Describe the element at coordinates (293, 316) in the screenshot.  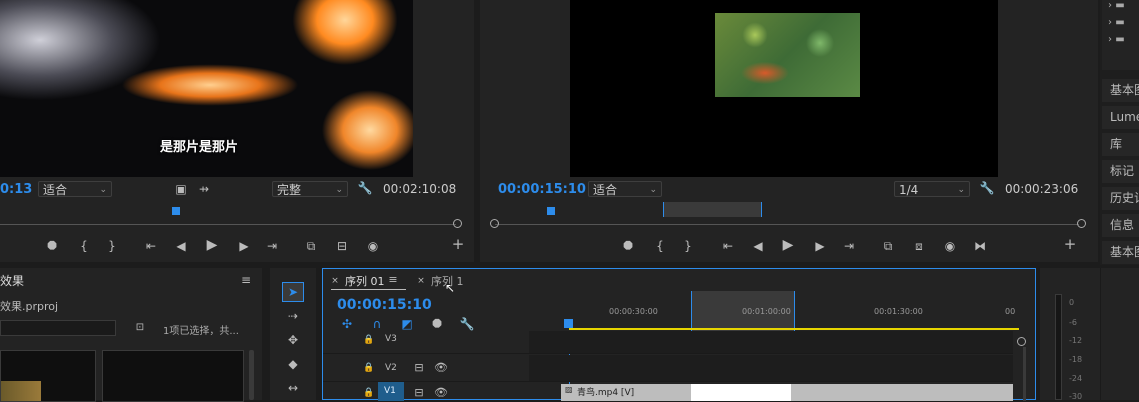
I see `track-select-tool-icon: ⇢` at that location.